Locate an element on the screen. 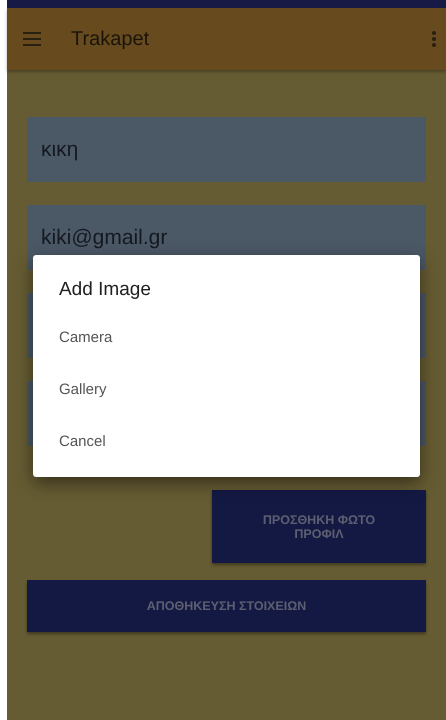 The image size is (446, 720). dialog-option: Camera is located at coordinates (226, 337).